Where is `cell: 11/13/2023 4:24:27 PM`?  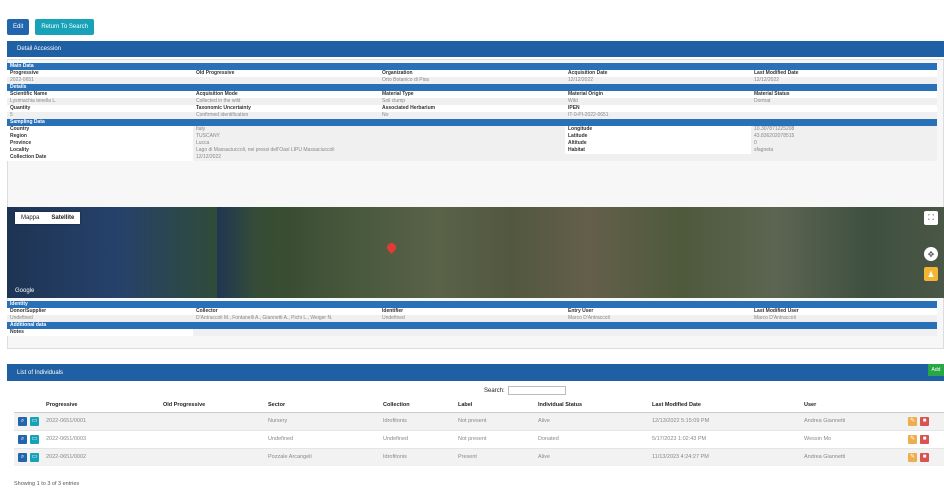
cell: 11/13/2023 4:24:27 PM is located at coordinates (724, 456).